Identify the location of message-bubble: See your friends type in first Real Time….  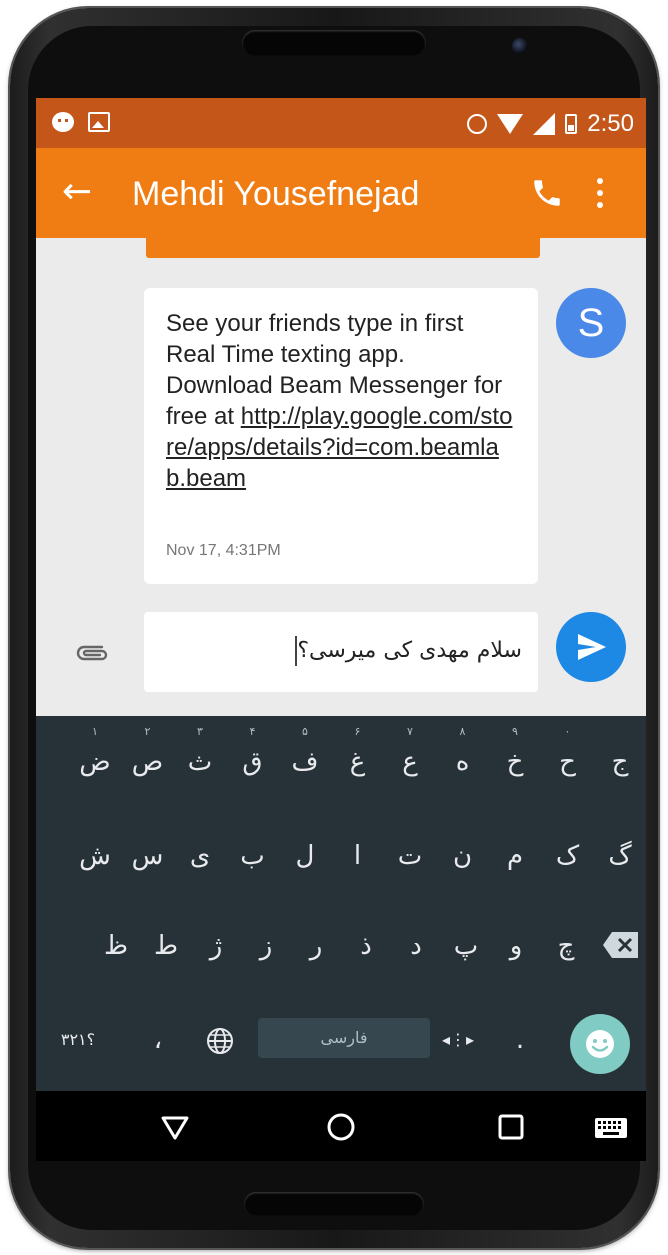
(341, 436).